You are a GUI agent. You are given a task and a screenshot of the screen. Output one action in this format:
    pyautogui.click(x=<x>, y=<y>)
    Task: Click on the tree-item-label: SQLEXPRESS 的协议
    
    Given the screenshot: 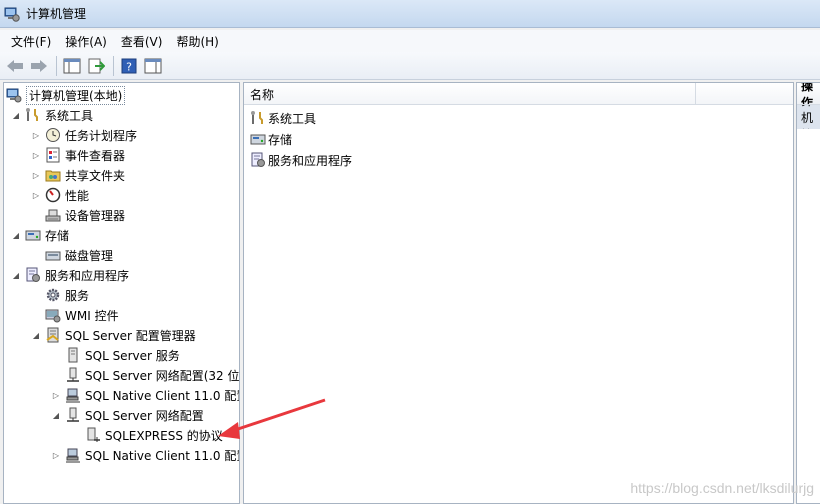 What is the action you would take?
    pyautogui.click(x=164, y=435)
    